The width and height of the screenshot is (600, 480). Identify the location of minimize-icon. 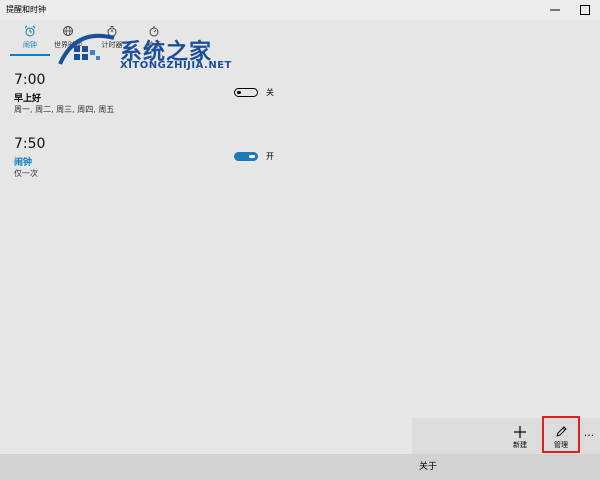
(555, 10).